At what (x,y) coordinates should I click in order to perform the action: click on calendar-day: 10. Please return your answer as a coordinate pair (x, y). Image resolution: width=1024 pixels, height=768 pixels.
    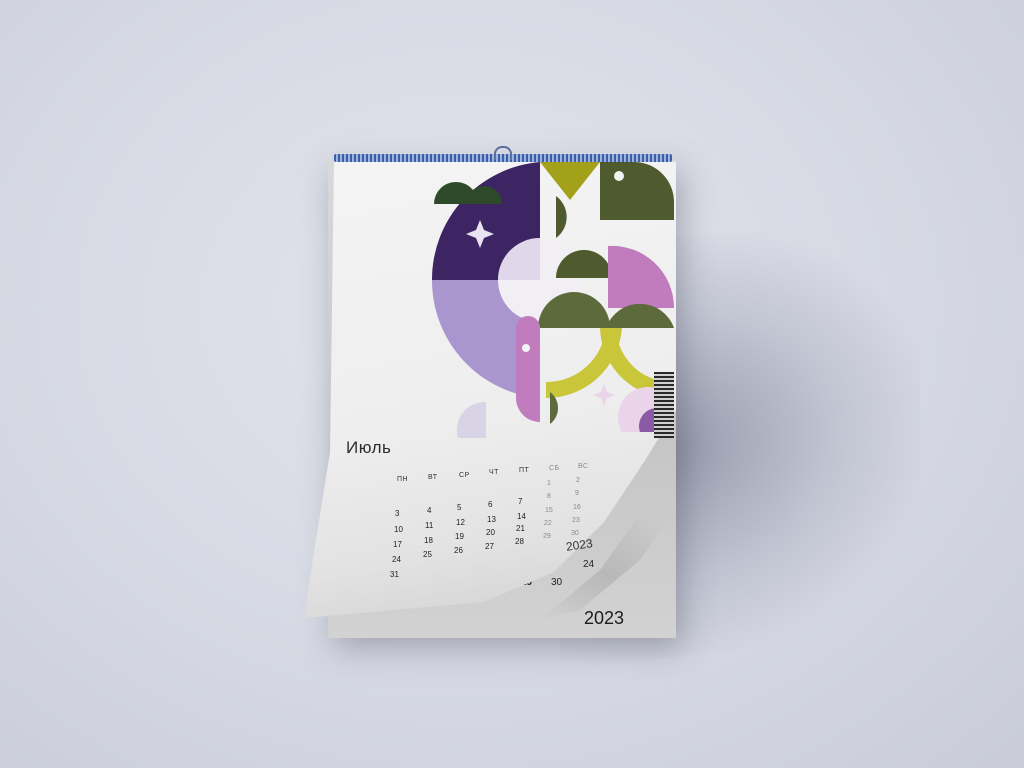
    Looking at the image, I should click on (398, 529).